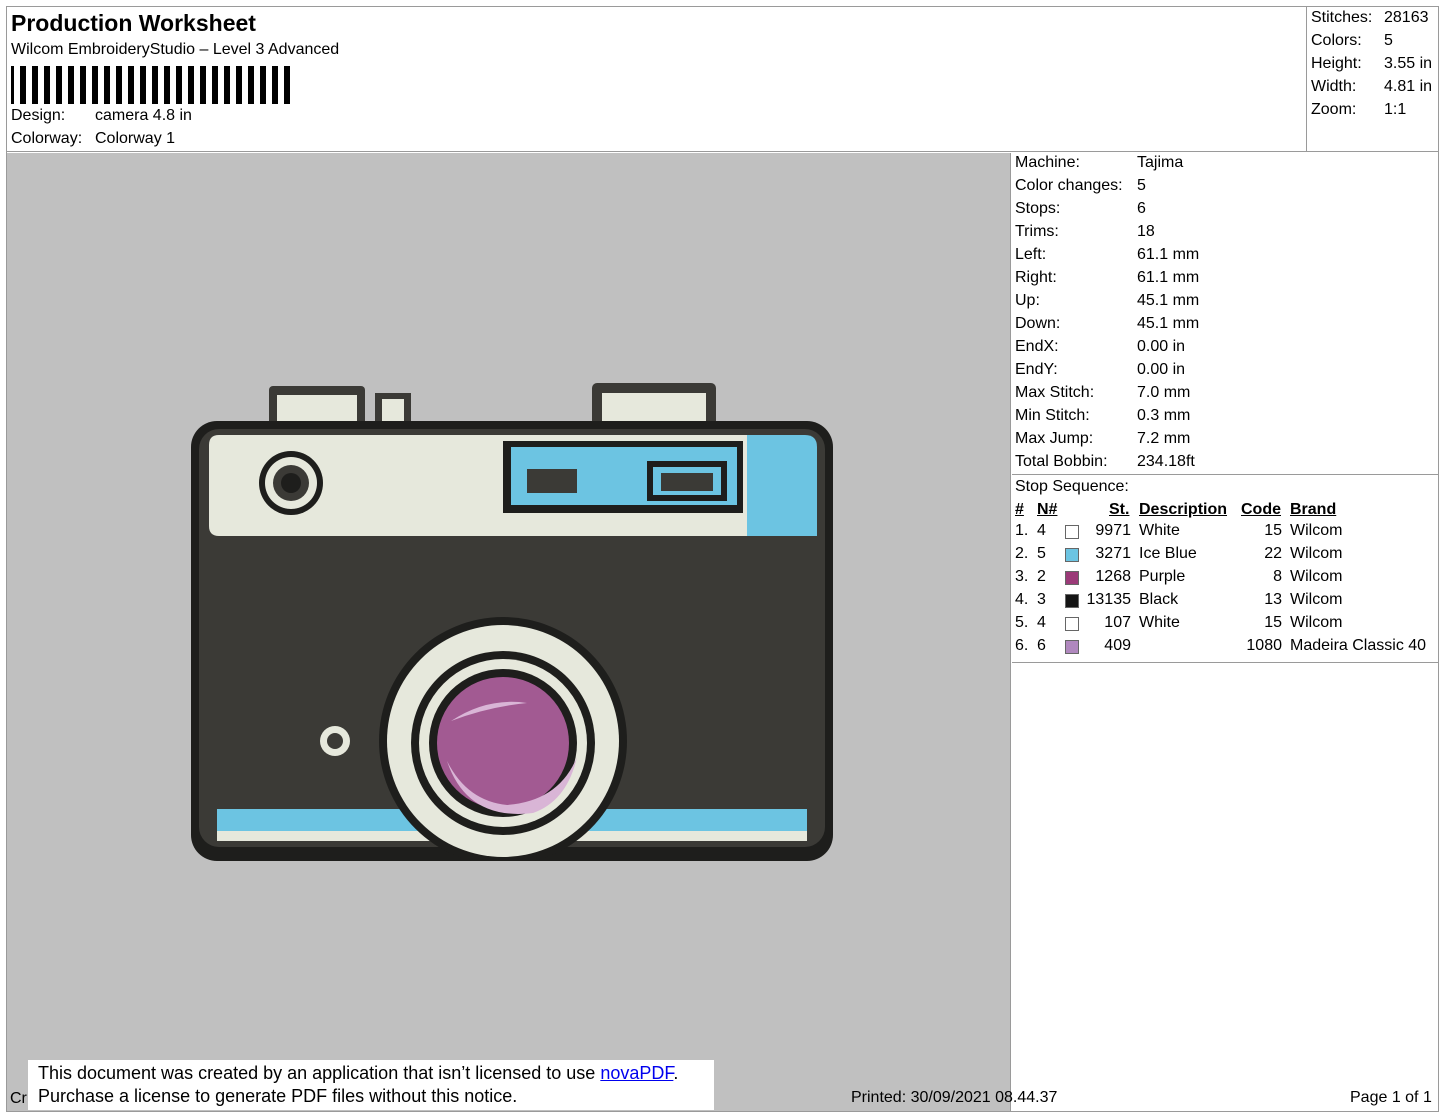 This screenshot has width=1445, height=1117. I want to click on design-label: Design:, so click(38, 115).